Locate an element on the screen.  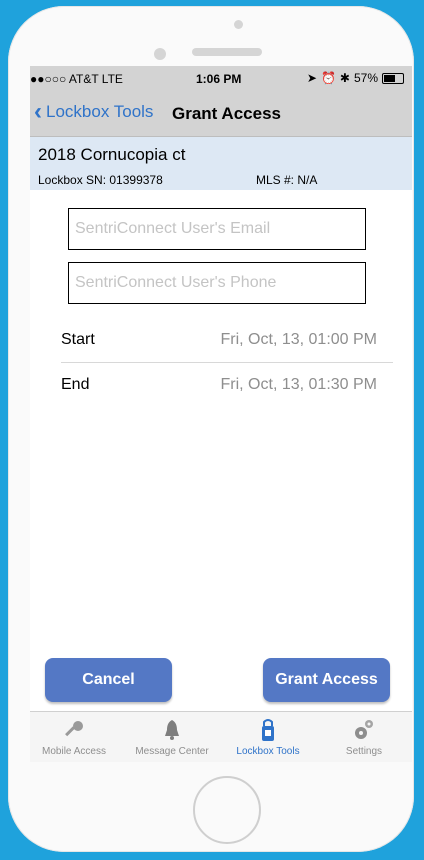
gears-icon is located at coordinates (364, 729).